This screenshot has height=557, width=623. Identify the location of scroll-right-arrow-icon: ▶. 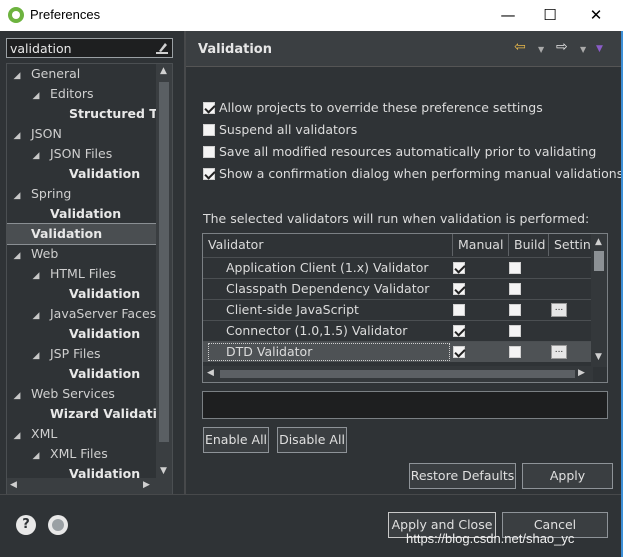
(146, 485).